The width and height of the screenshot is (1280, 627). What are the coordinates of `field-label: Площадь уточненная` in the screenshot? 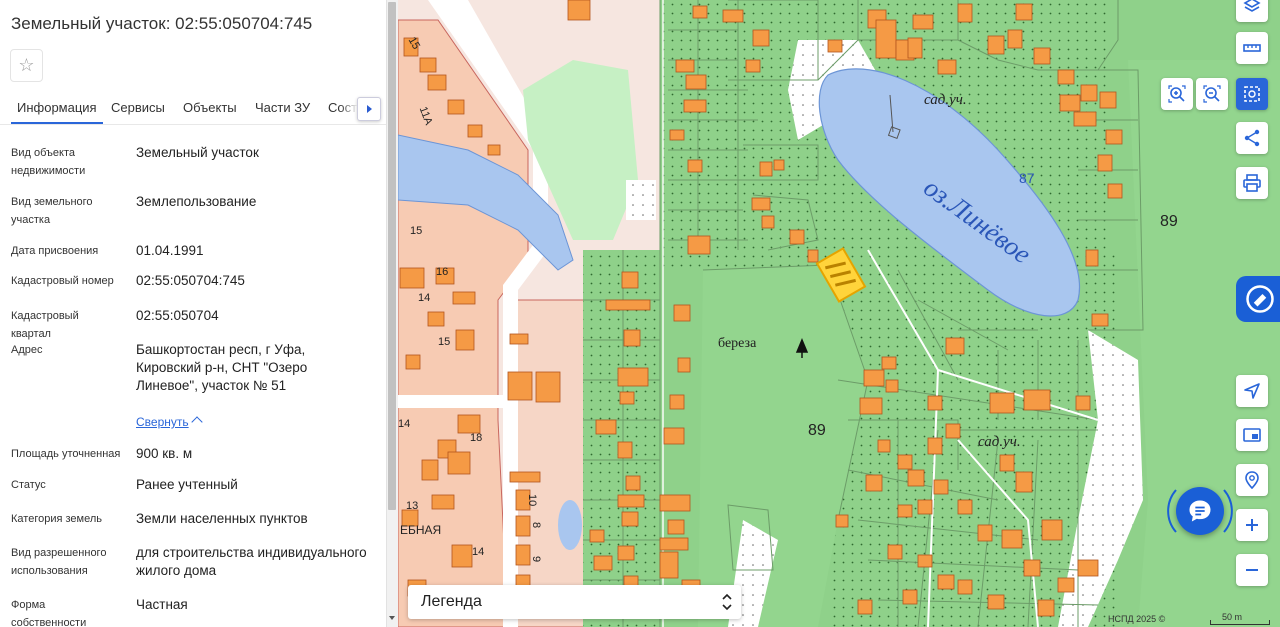 It's located at (66, 454).